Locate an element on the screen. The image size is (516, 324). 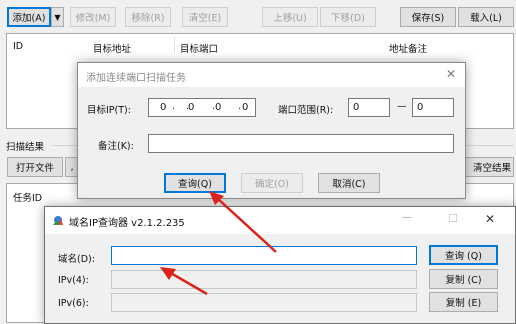
annotation-arrows is located at coordinates (218, 243).